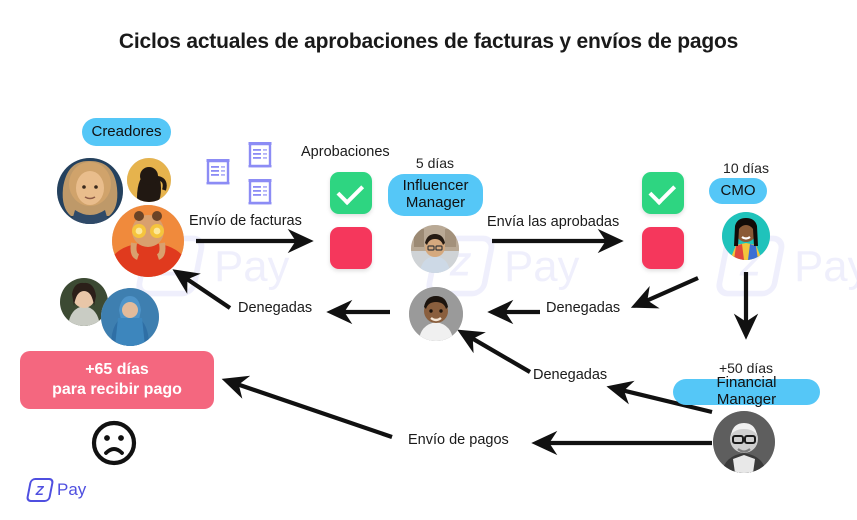 The image size is (857, 520). Describe the element at coordinates (56, 490) in the screenshot. I see `zpay-logo: Z Pay` at that location.